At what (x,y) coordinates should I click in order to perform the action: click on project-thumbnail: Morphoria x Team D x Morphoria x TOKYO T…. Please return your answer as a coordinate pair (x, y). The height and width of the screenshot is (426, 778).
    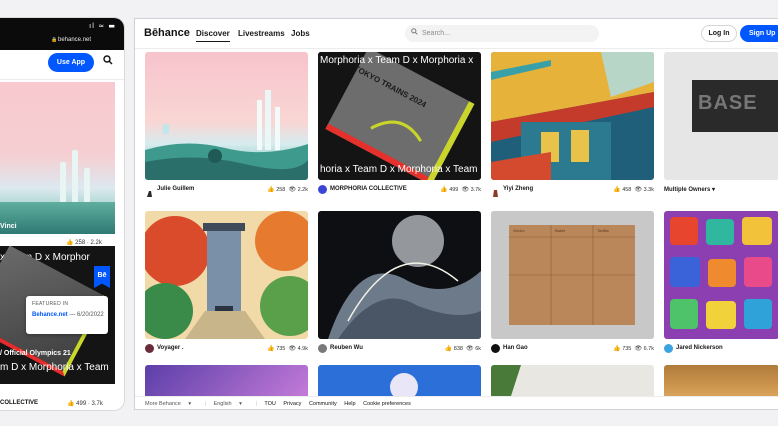
    Looking at the image, I should click on (399, 116).